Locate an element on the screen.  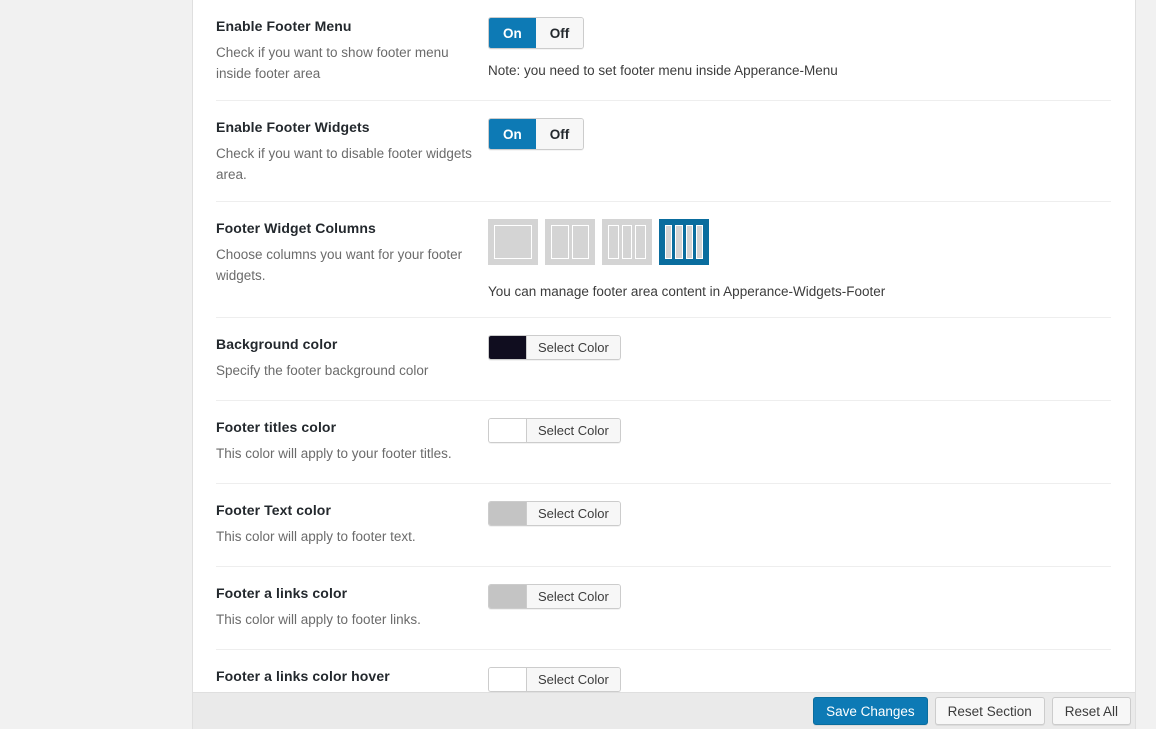
reset-all-button: Reset All is located at coordinates (1091, 711).